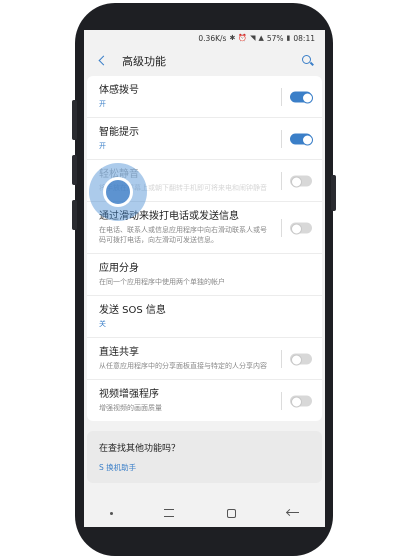 This screenshot has width=400, height=560. I want to click on nav-dot-icon, so click(111, 513).